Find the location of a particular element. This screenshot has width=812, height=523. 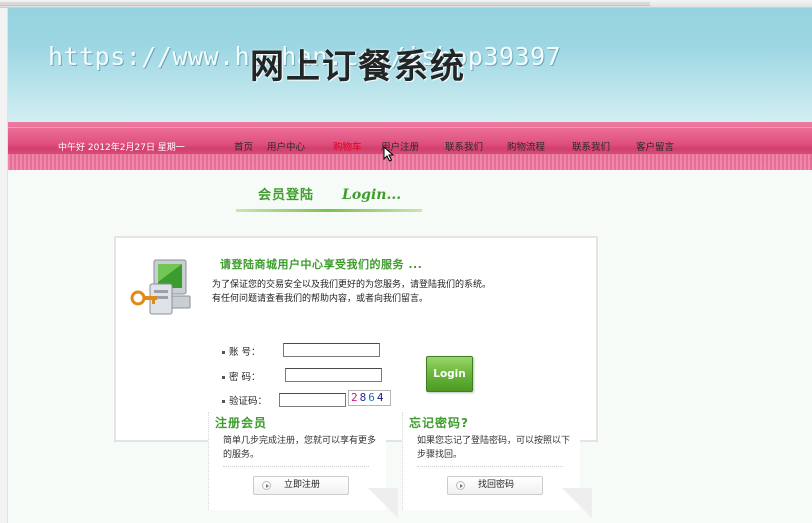

mouse-cursor-icon is located at coordinates (389, 154).